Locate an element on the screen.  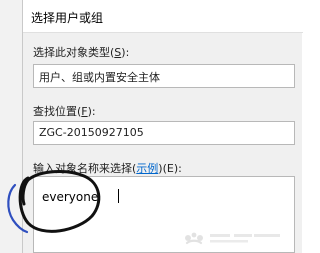
text-caret is located at coordinates (118, 196).